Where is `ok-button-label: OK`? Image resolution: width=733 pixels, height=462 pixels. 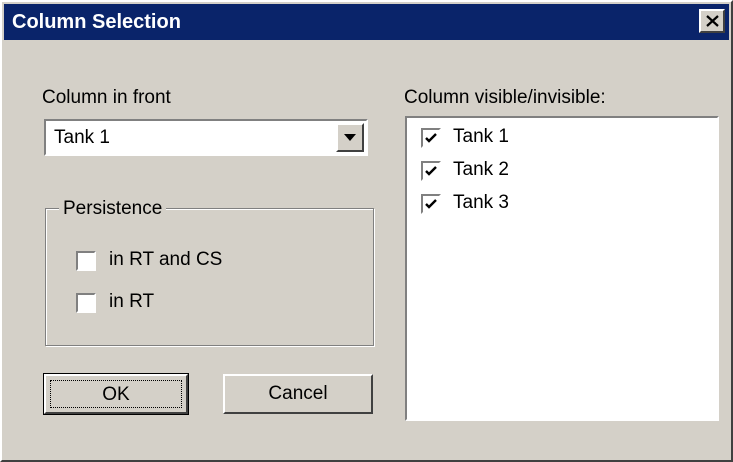 ok-button-label: OK is located at coordinates (116, 394).